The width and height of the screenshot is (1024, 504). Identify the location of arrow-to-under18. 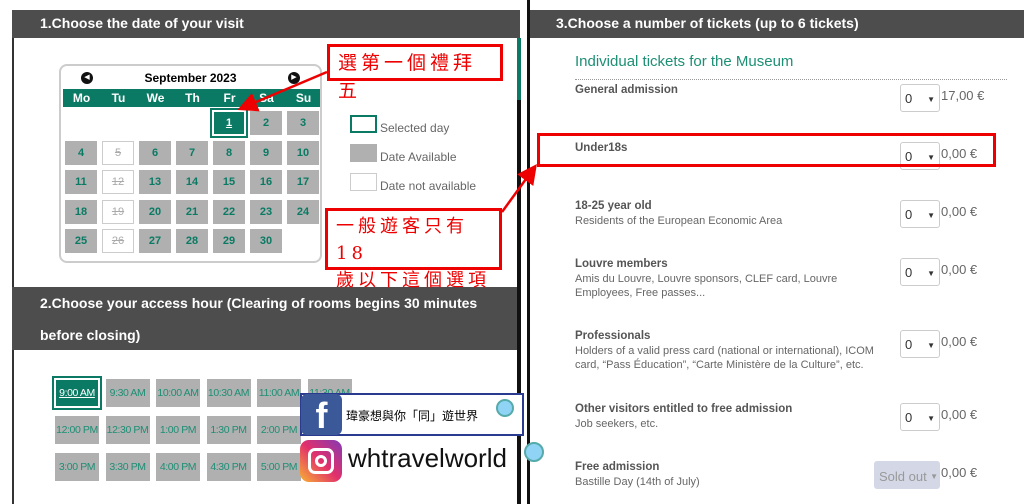
(518, 188).